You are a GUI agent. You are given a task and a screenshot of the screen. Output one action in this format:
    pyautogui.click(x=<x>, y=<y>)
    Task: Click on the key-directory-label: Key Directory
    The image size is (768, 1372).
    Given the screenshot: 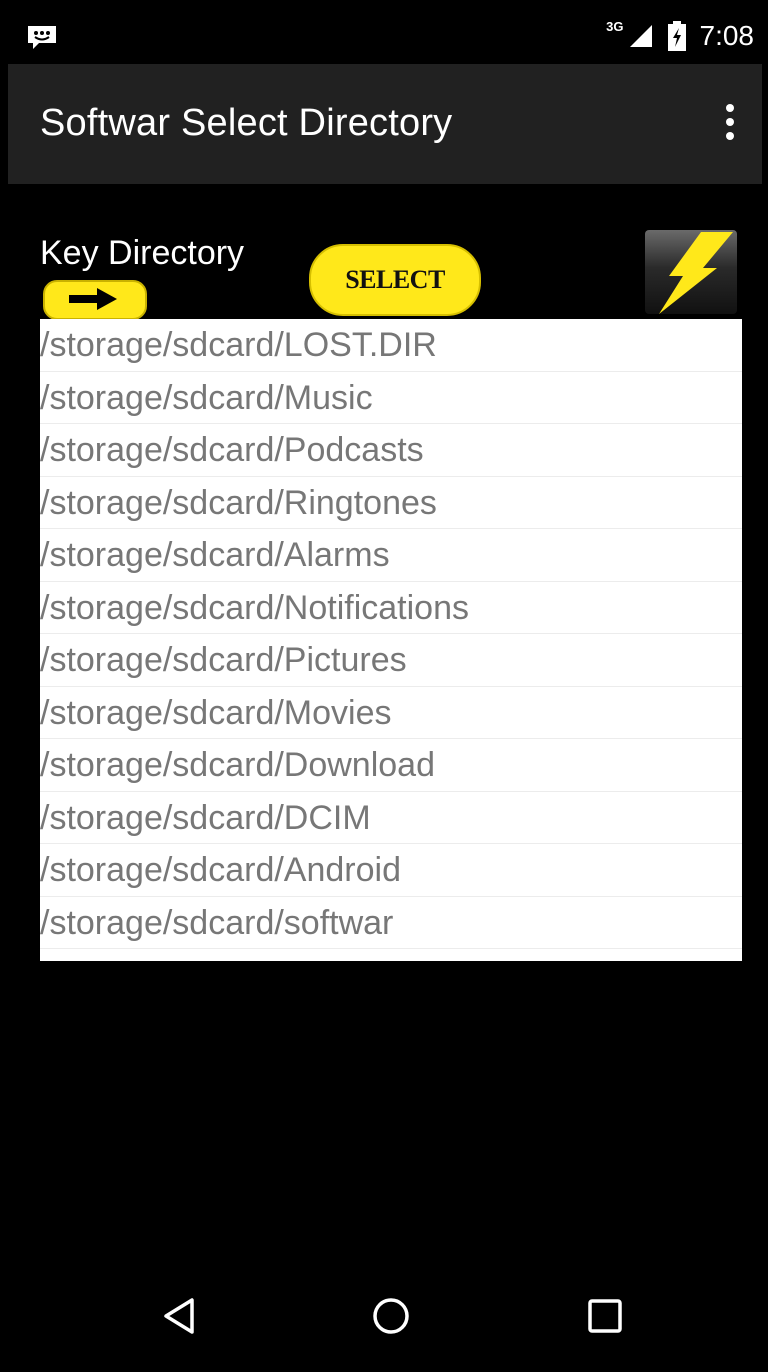 What is the action you would take?
    pyautogui.click(x=142, y=253)
    